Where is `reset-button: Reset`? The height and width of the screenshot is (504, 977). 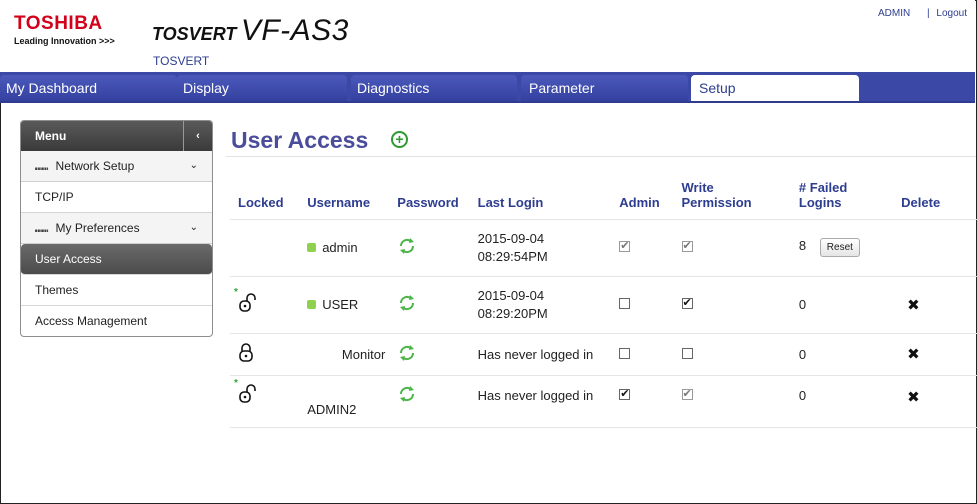 reset-button: Reset is located at coordinates (839, 247).